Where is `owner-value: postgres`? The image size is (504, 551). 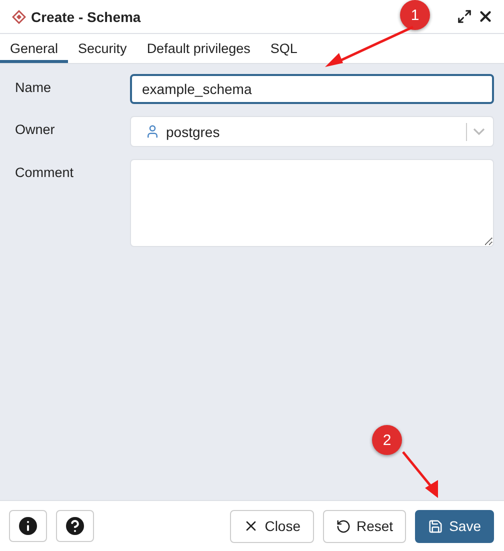 owner-value: postgres is located at coordinates (193, 132).